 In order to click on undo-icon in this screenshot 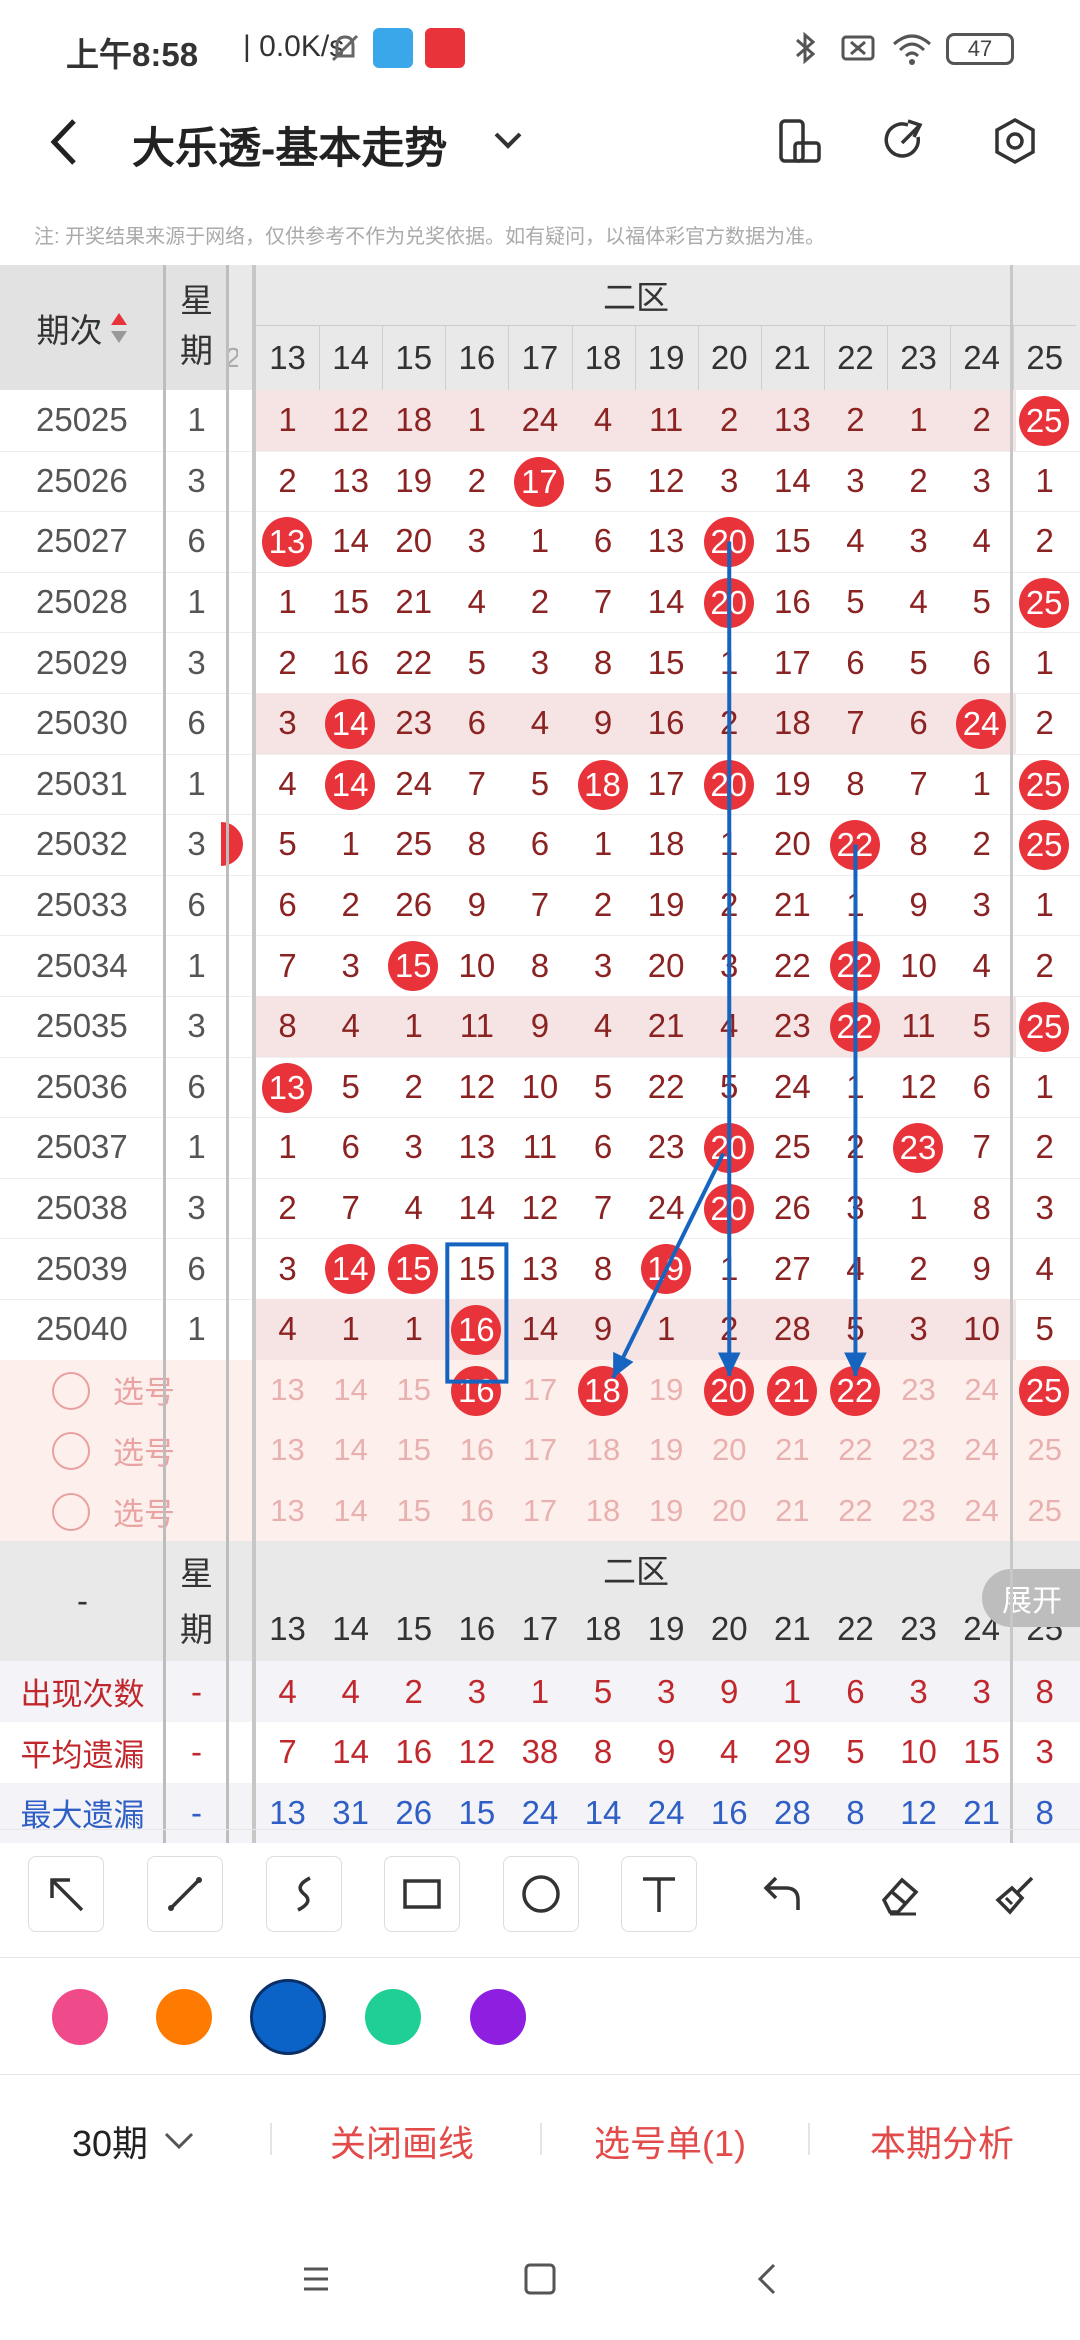, I will do `click(781, 1893)`.